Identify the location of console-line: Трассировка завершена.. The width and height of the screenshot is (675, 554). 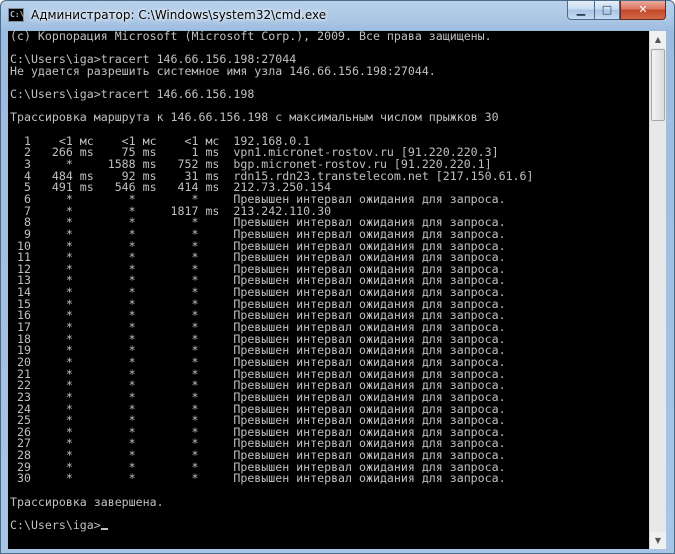
(87, 501).